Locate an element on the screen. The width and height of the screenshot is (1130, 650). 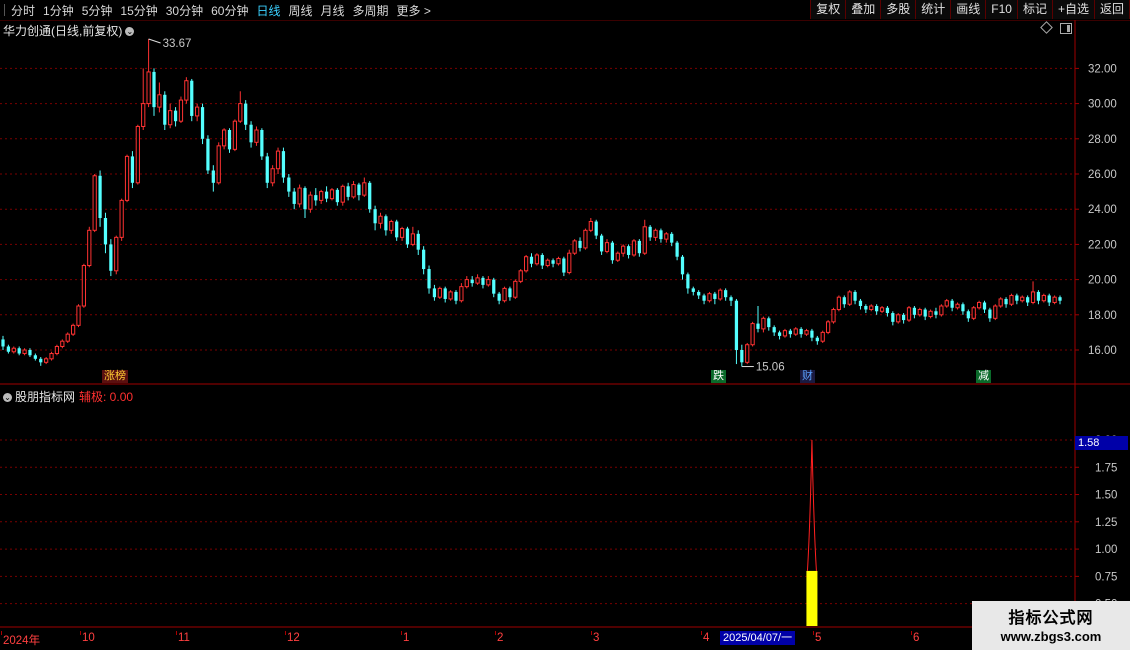
event-tag: 财 is located at coordinates (807, 376).